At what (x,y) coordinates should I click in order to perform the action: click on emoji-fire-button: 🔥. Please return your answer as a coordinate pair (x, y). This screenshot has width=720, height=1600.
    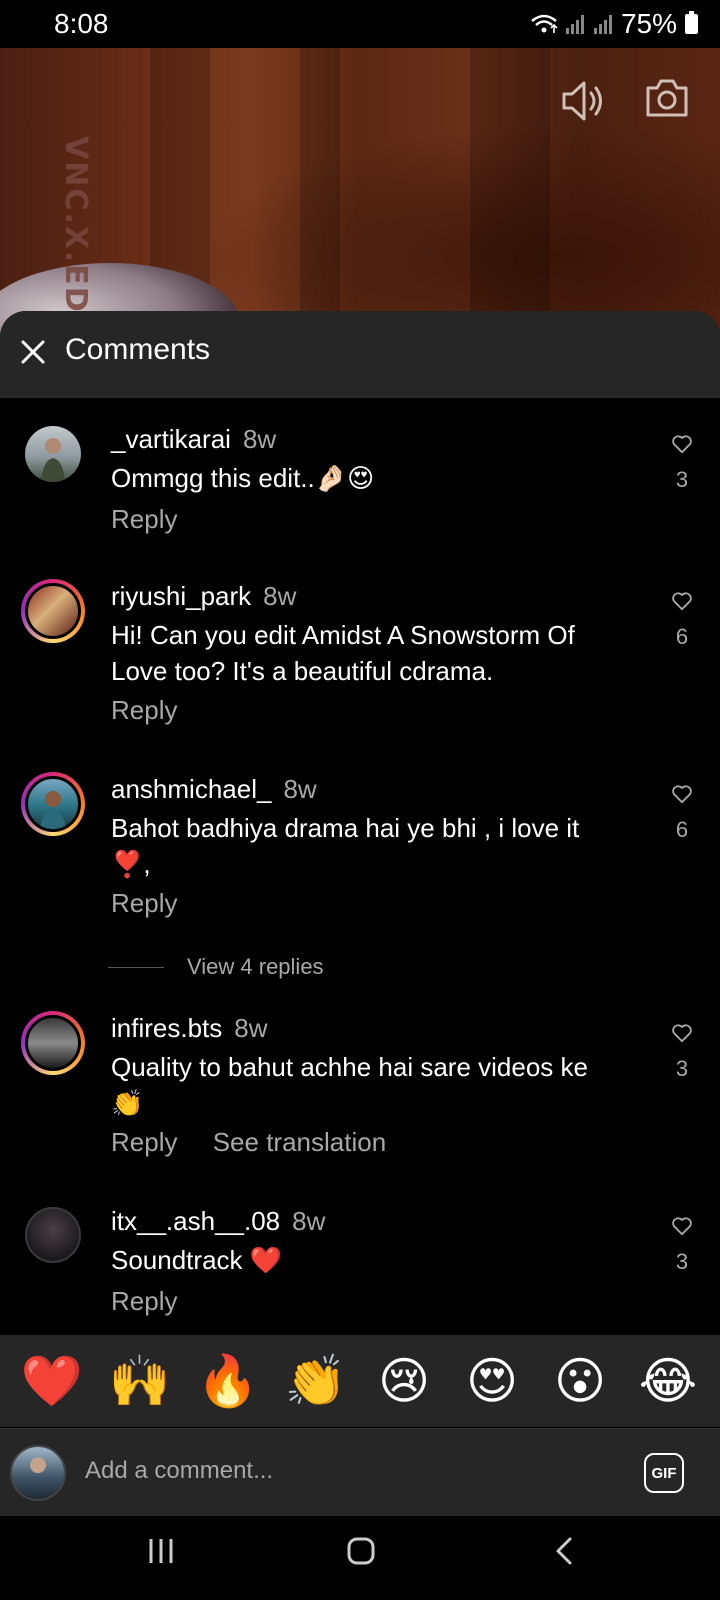
    Looking at the image, I should click on (228, 1381).